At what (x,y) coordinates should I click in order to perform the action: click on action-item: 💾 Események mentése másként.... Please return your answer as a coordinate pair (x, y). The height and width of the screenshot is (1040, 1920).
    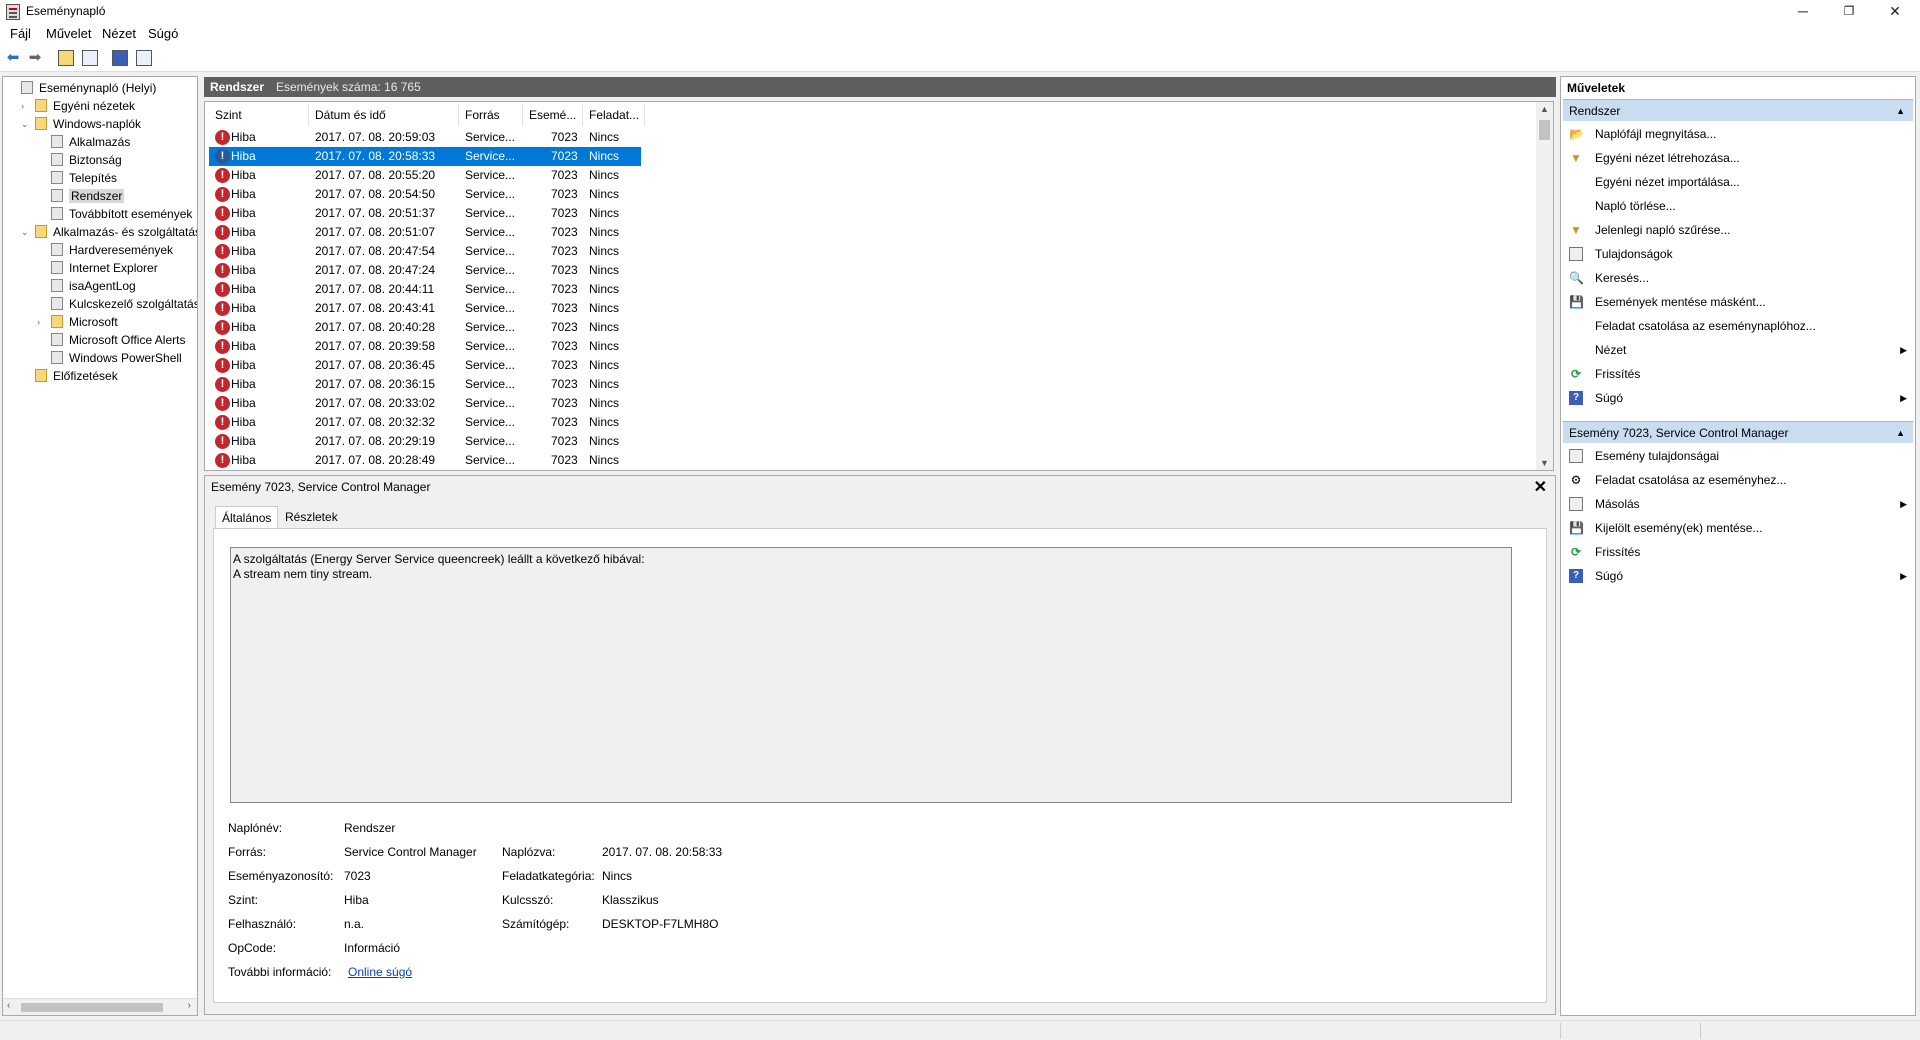
    Looking at the image, I should click on (1739, 302).